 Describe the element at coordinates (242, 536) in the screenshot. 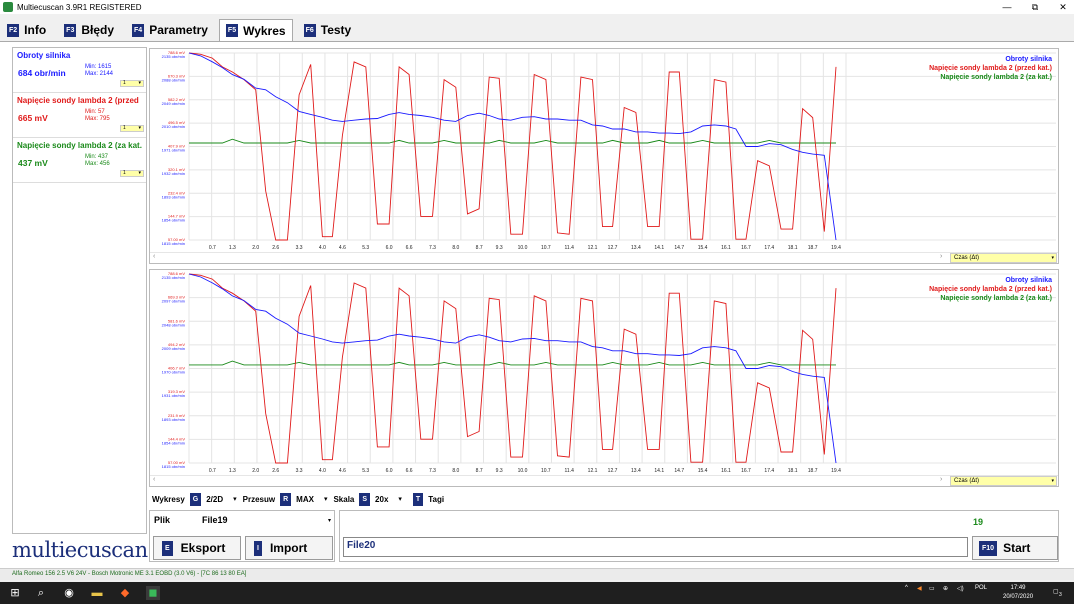

I see `file-panel: Plik File19 ▾ E Eksport I Import` at that location.